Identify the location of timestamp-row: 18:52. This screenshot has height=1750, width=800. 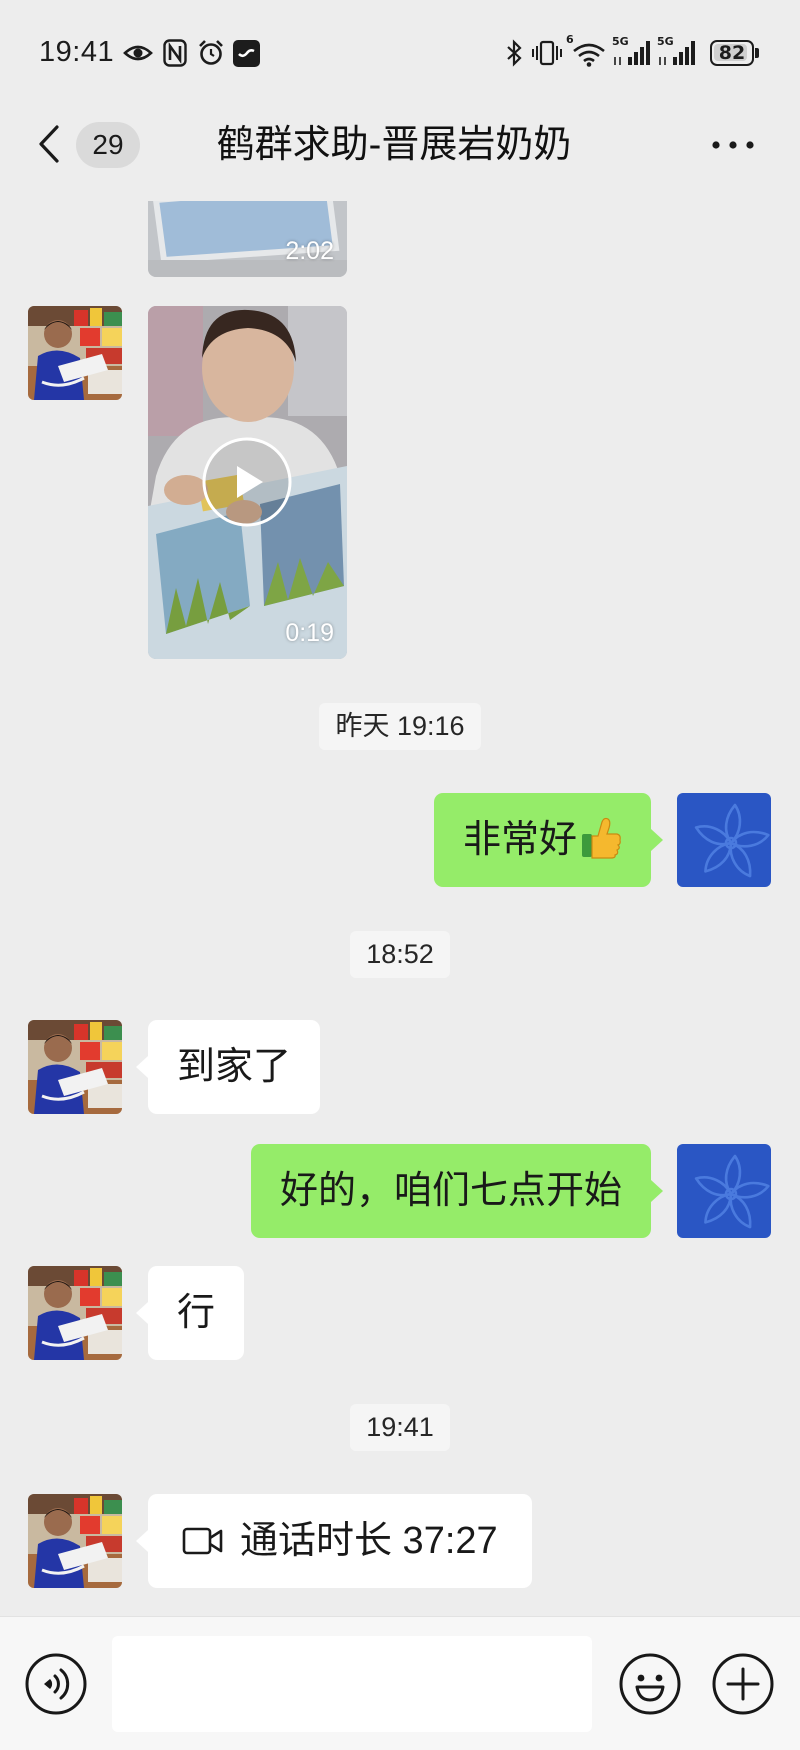
(400, 954).